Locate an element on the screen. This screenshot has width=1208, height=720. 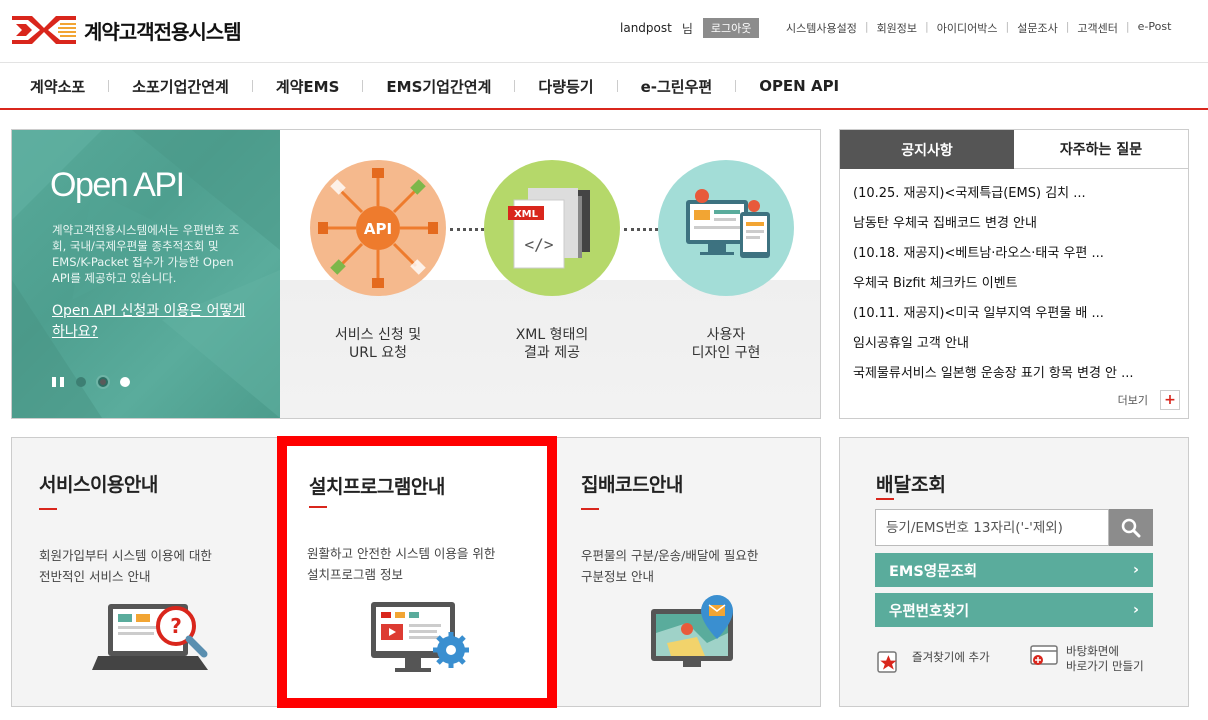
more-label: 더보기 is located at coordinates (1133, 400).